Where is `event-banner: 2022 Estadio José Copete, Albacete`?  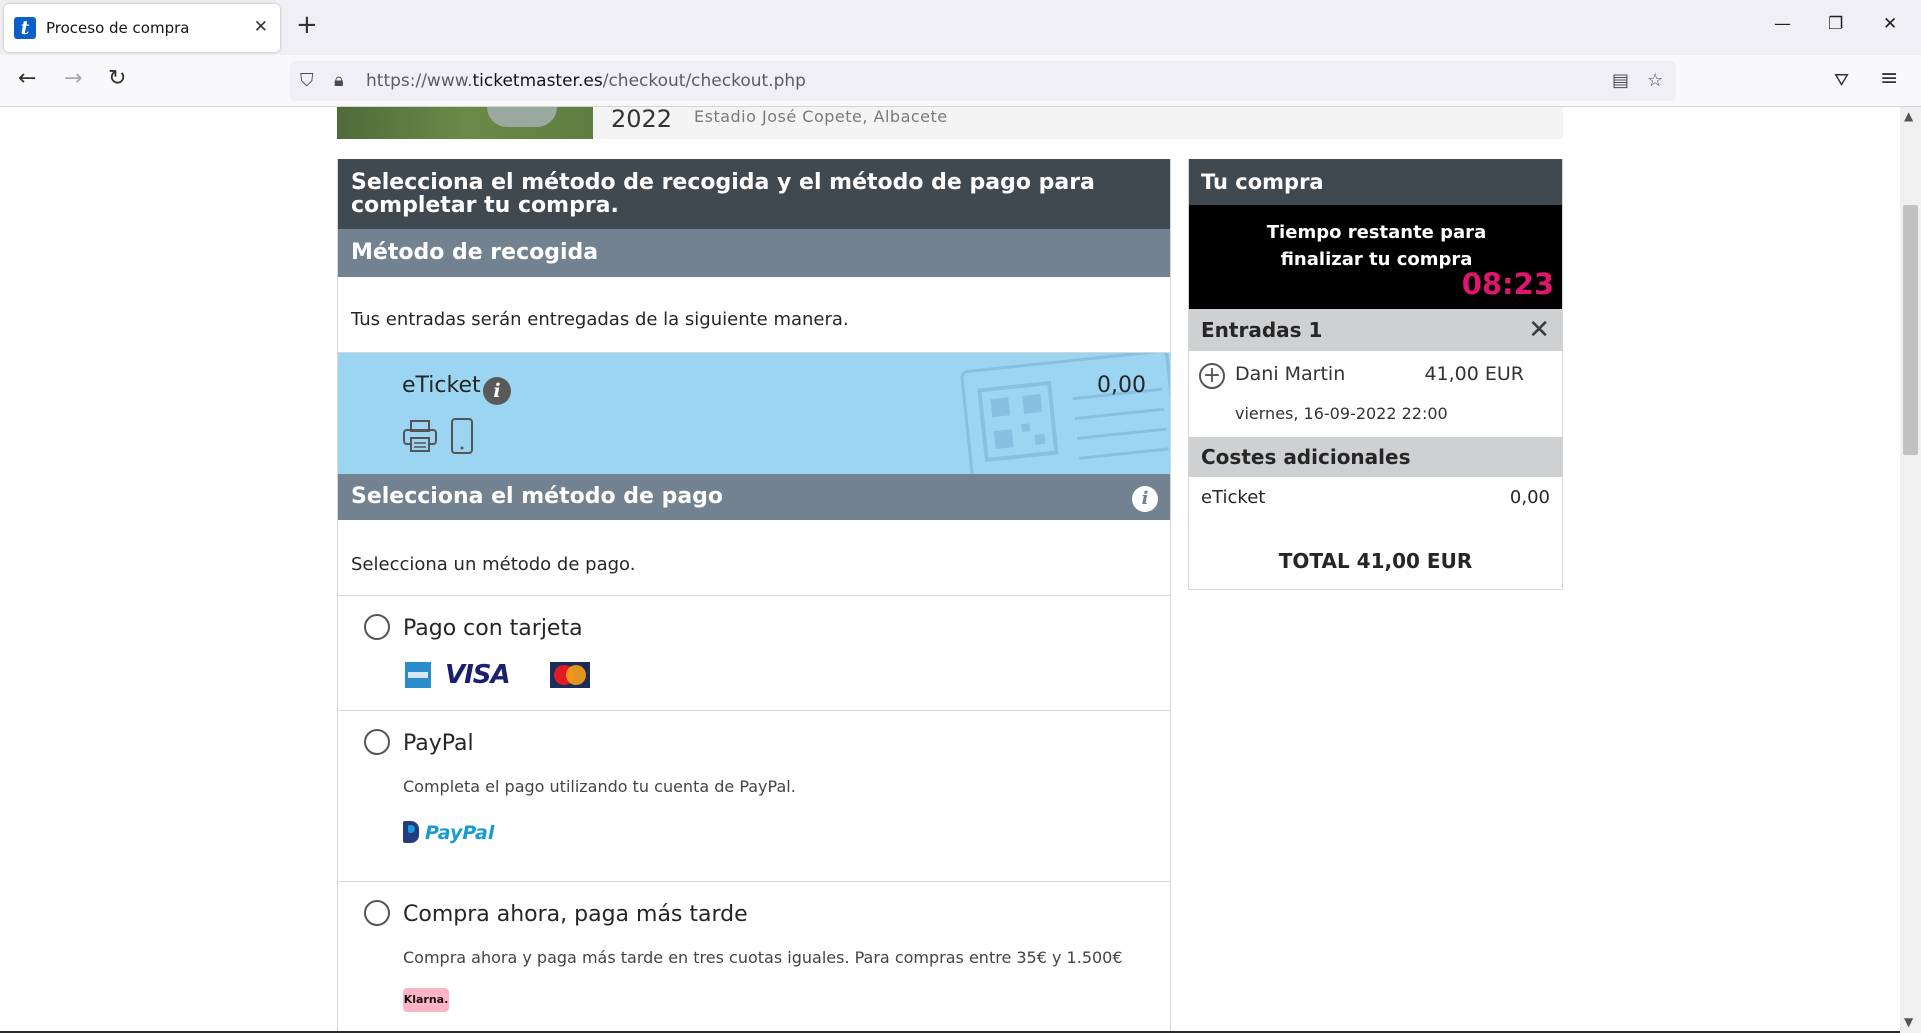
event-banner: 2022 Estadio José Copete, Albacete is located at coordinates (950, 123).